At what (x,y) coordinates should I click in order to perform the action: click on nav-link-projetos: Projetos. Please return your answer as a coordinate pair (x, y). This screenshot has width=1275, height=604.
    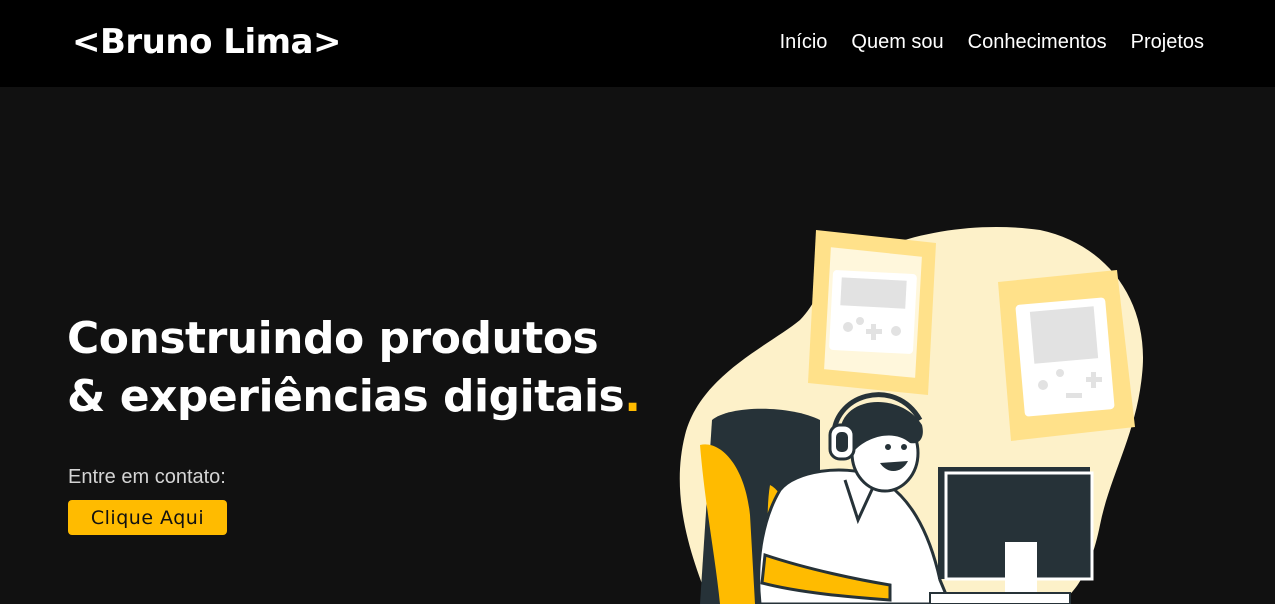
    Looking at the image, I should click on (1167, 42).